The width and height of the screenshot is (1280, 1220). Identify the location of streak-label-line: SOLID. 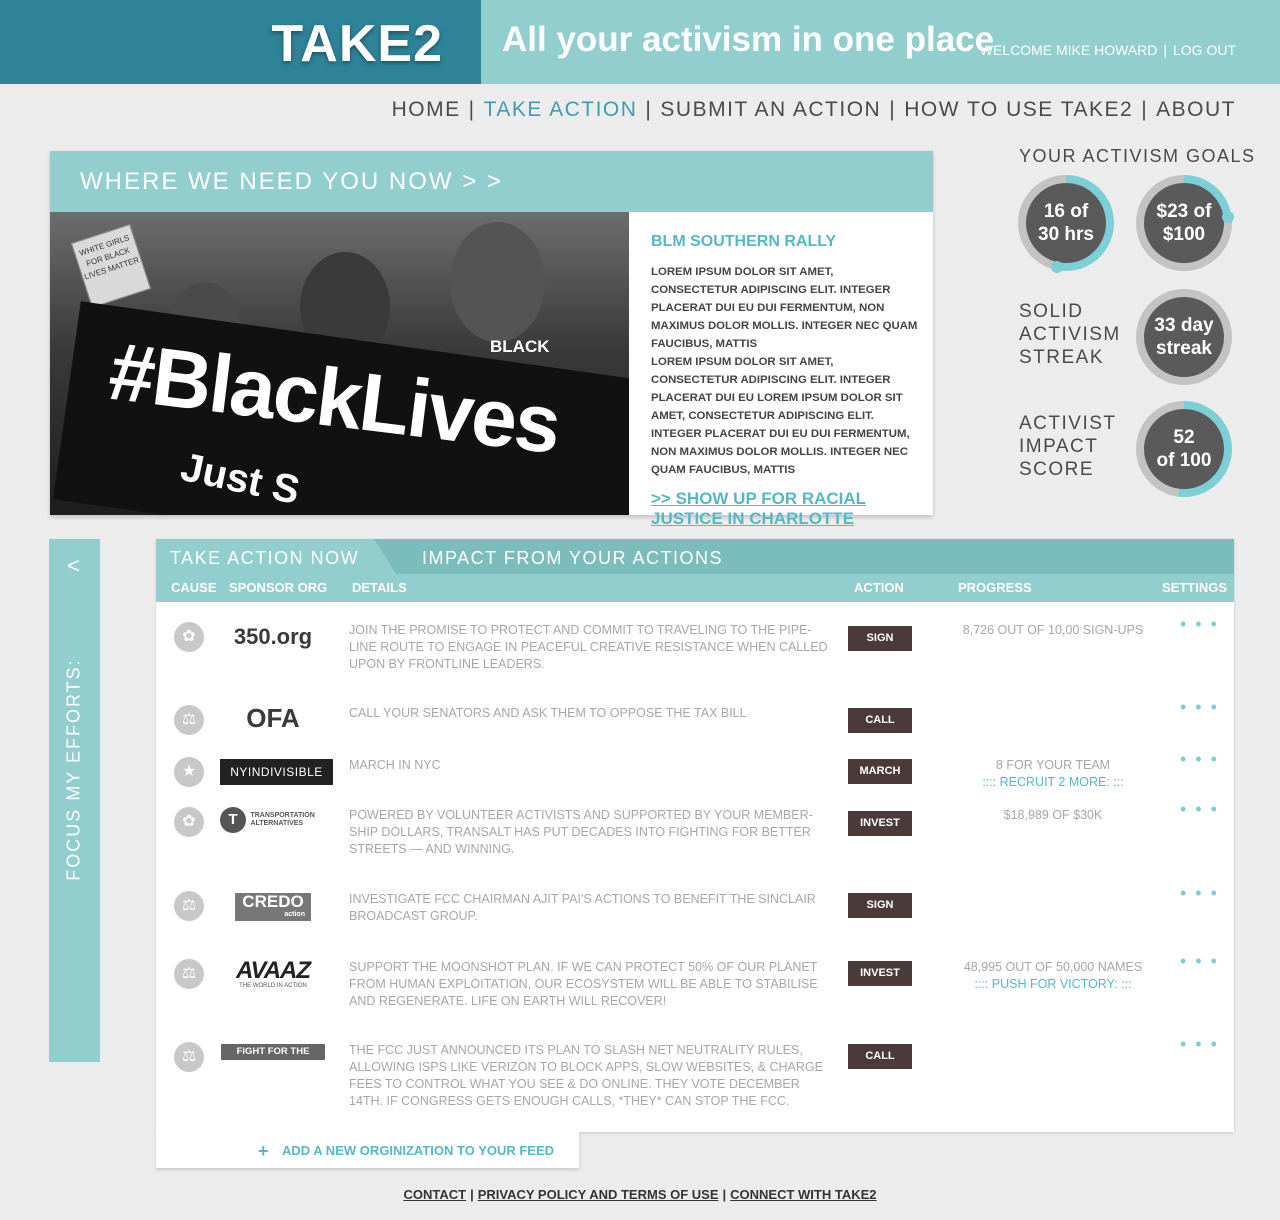
(1051, 311).